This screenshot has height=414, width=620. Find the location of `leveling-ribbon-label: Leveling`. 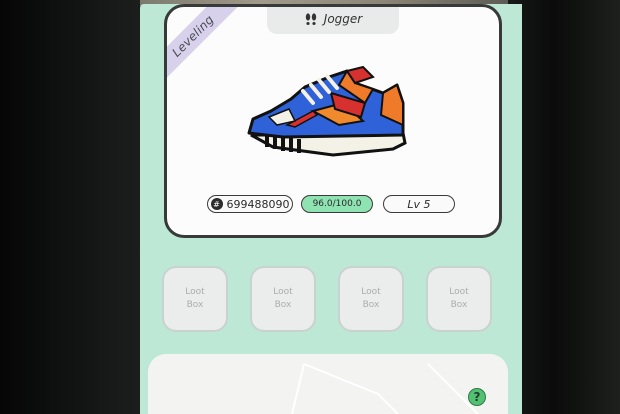

leveling-ribbon-label: Leveling is located at coordinates (193, 36).